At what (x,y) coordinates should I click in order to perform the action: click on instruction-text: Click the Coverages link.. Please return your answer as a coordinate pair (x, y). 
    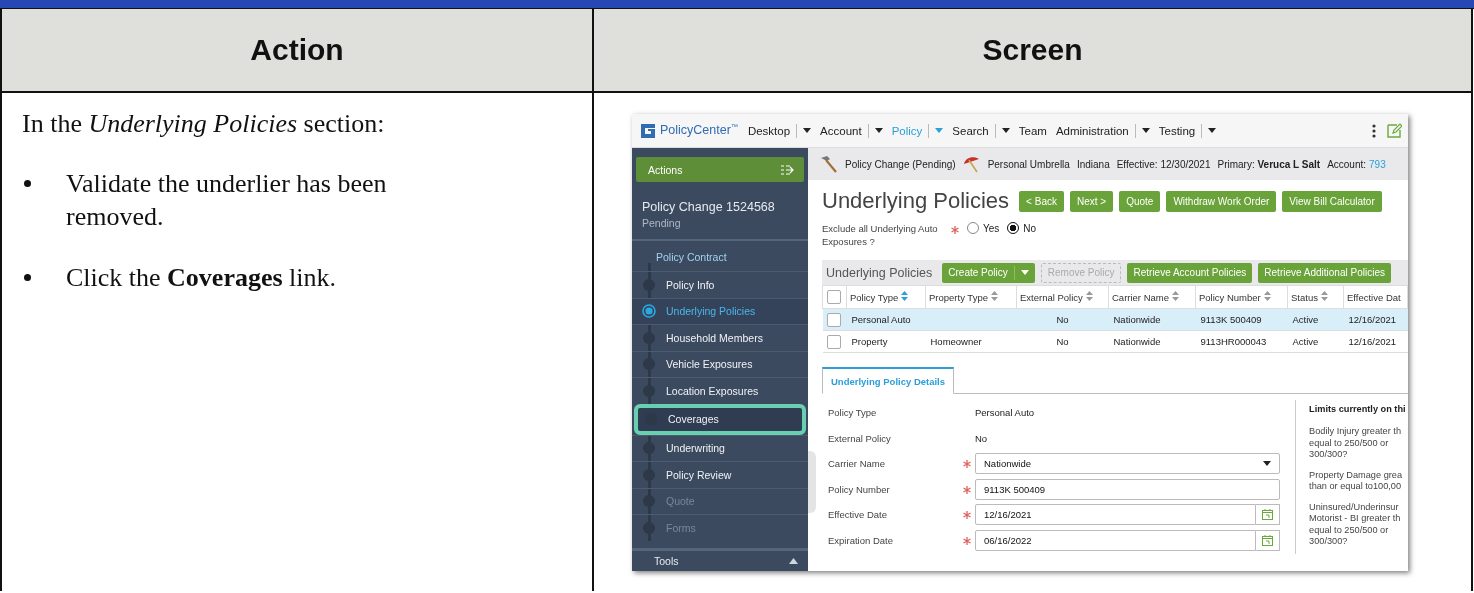
    Looking at the image, I should click on (202, 278).